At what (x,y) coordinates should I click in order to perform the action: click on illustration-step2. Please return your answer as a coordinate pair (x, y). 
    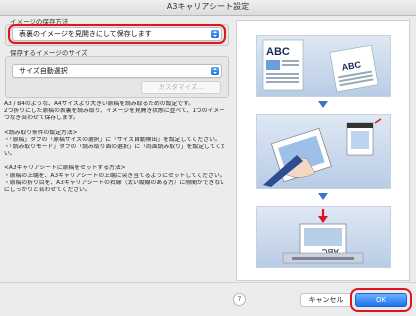
    Looking at the image, I should click on (323, 151).